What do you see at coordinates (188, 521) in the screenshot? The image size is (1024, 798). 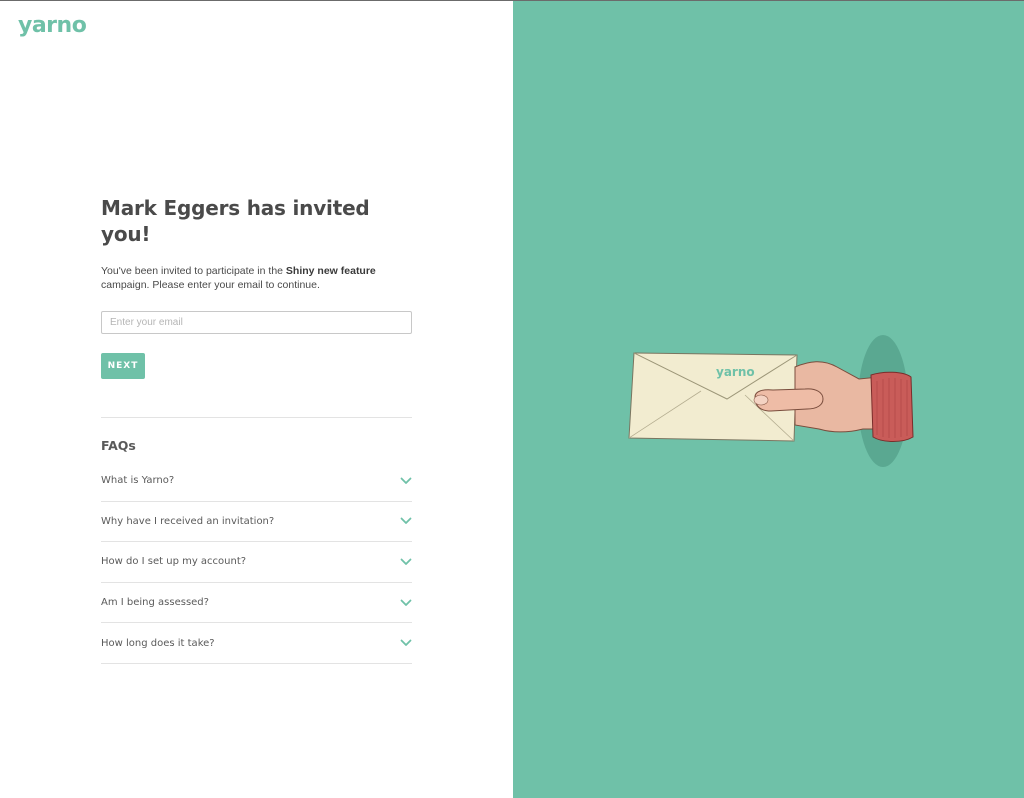 I see `faq-question: Why have I received an invitation?` at bounding box center [188, 521].